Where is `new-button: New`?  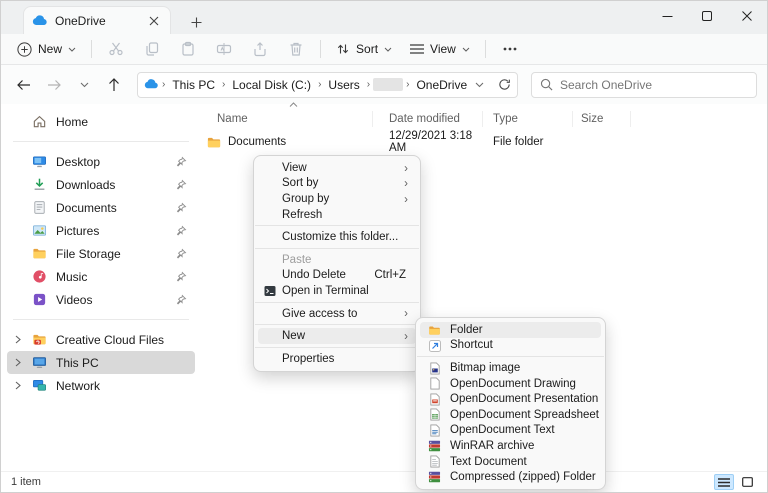 new-button: New is located at coordinates (46, 49).